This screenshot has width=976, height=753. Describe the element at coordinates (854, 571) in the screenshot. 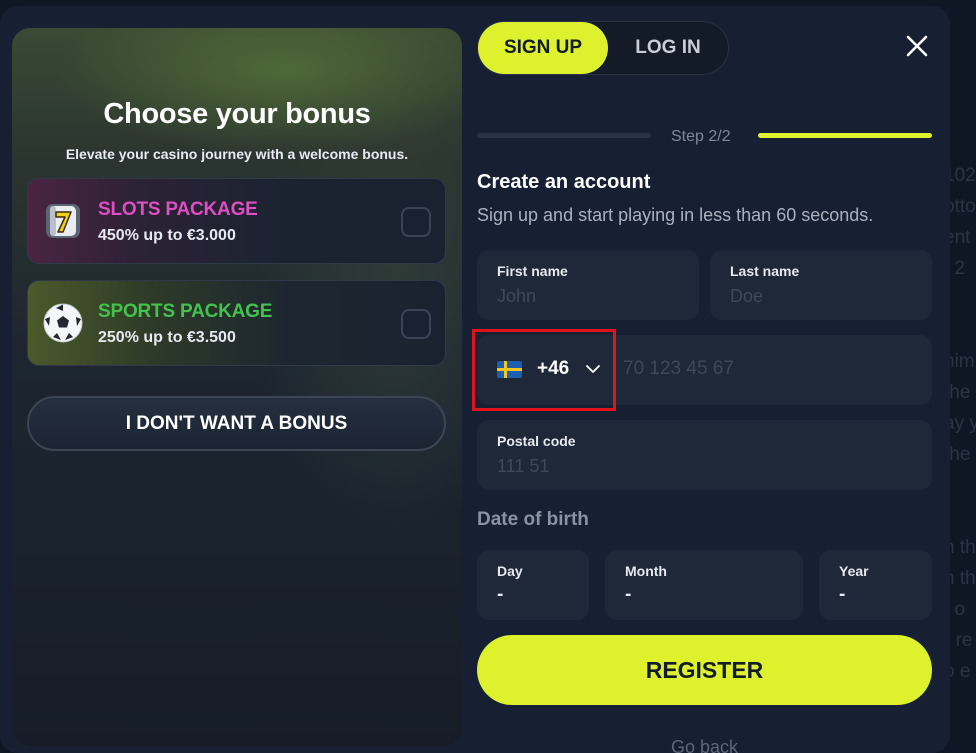

I see `dob-year-label: Year` at that location.